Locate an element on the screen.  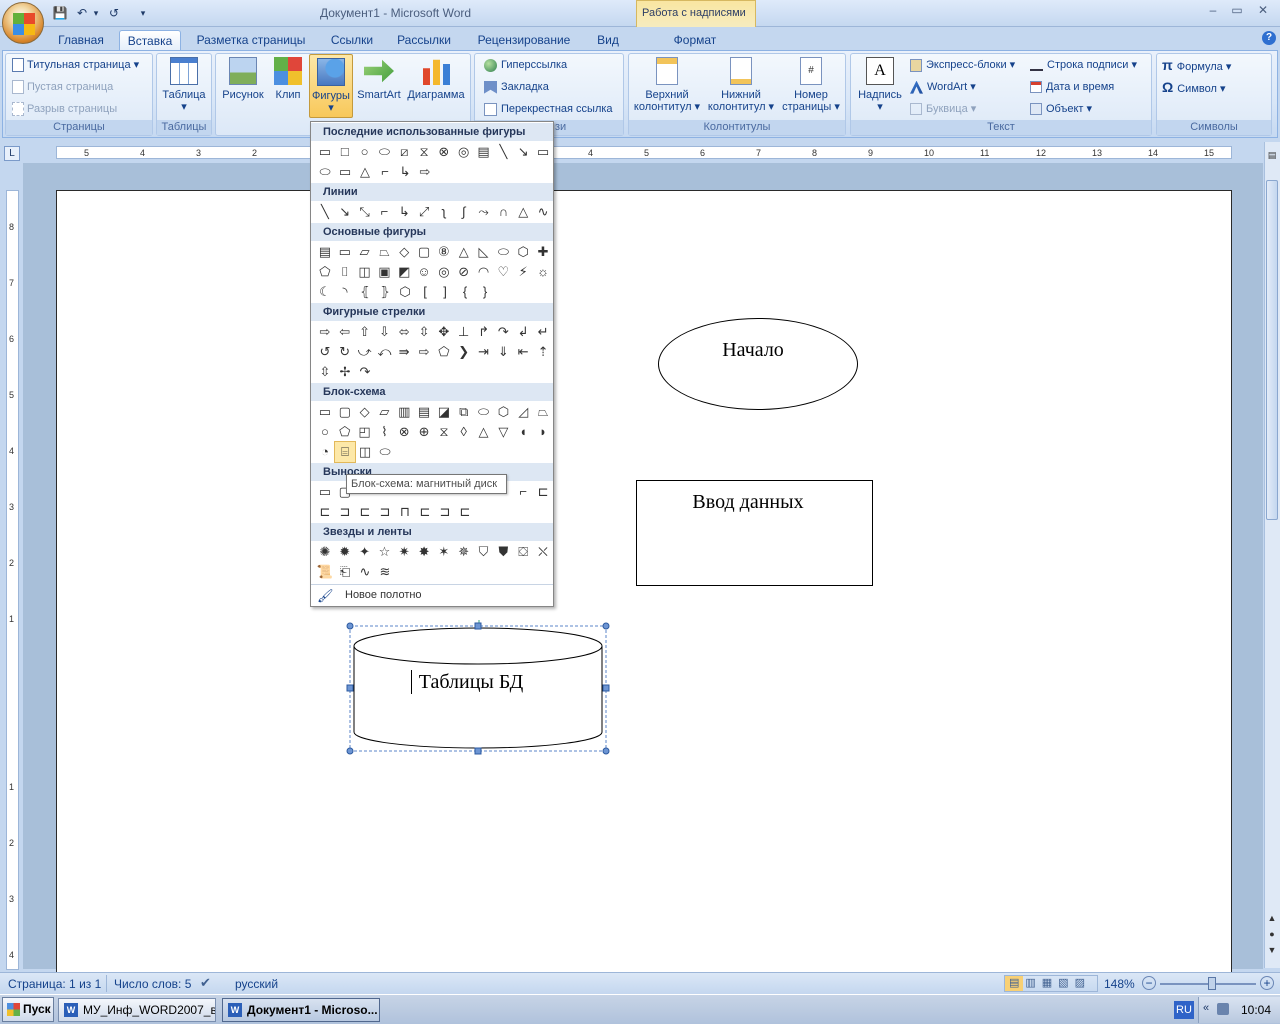
undo-dropdown-icon: ▾ is located at coordinates (96, 13).